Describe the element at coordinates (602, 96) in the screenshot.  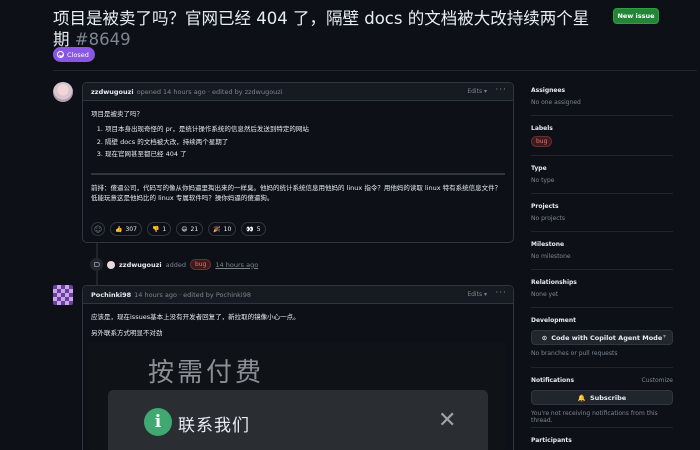
I see `sidebar-assignees: Assignees No one assigned` at that location.